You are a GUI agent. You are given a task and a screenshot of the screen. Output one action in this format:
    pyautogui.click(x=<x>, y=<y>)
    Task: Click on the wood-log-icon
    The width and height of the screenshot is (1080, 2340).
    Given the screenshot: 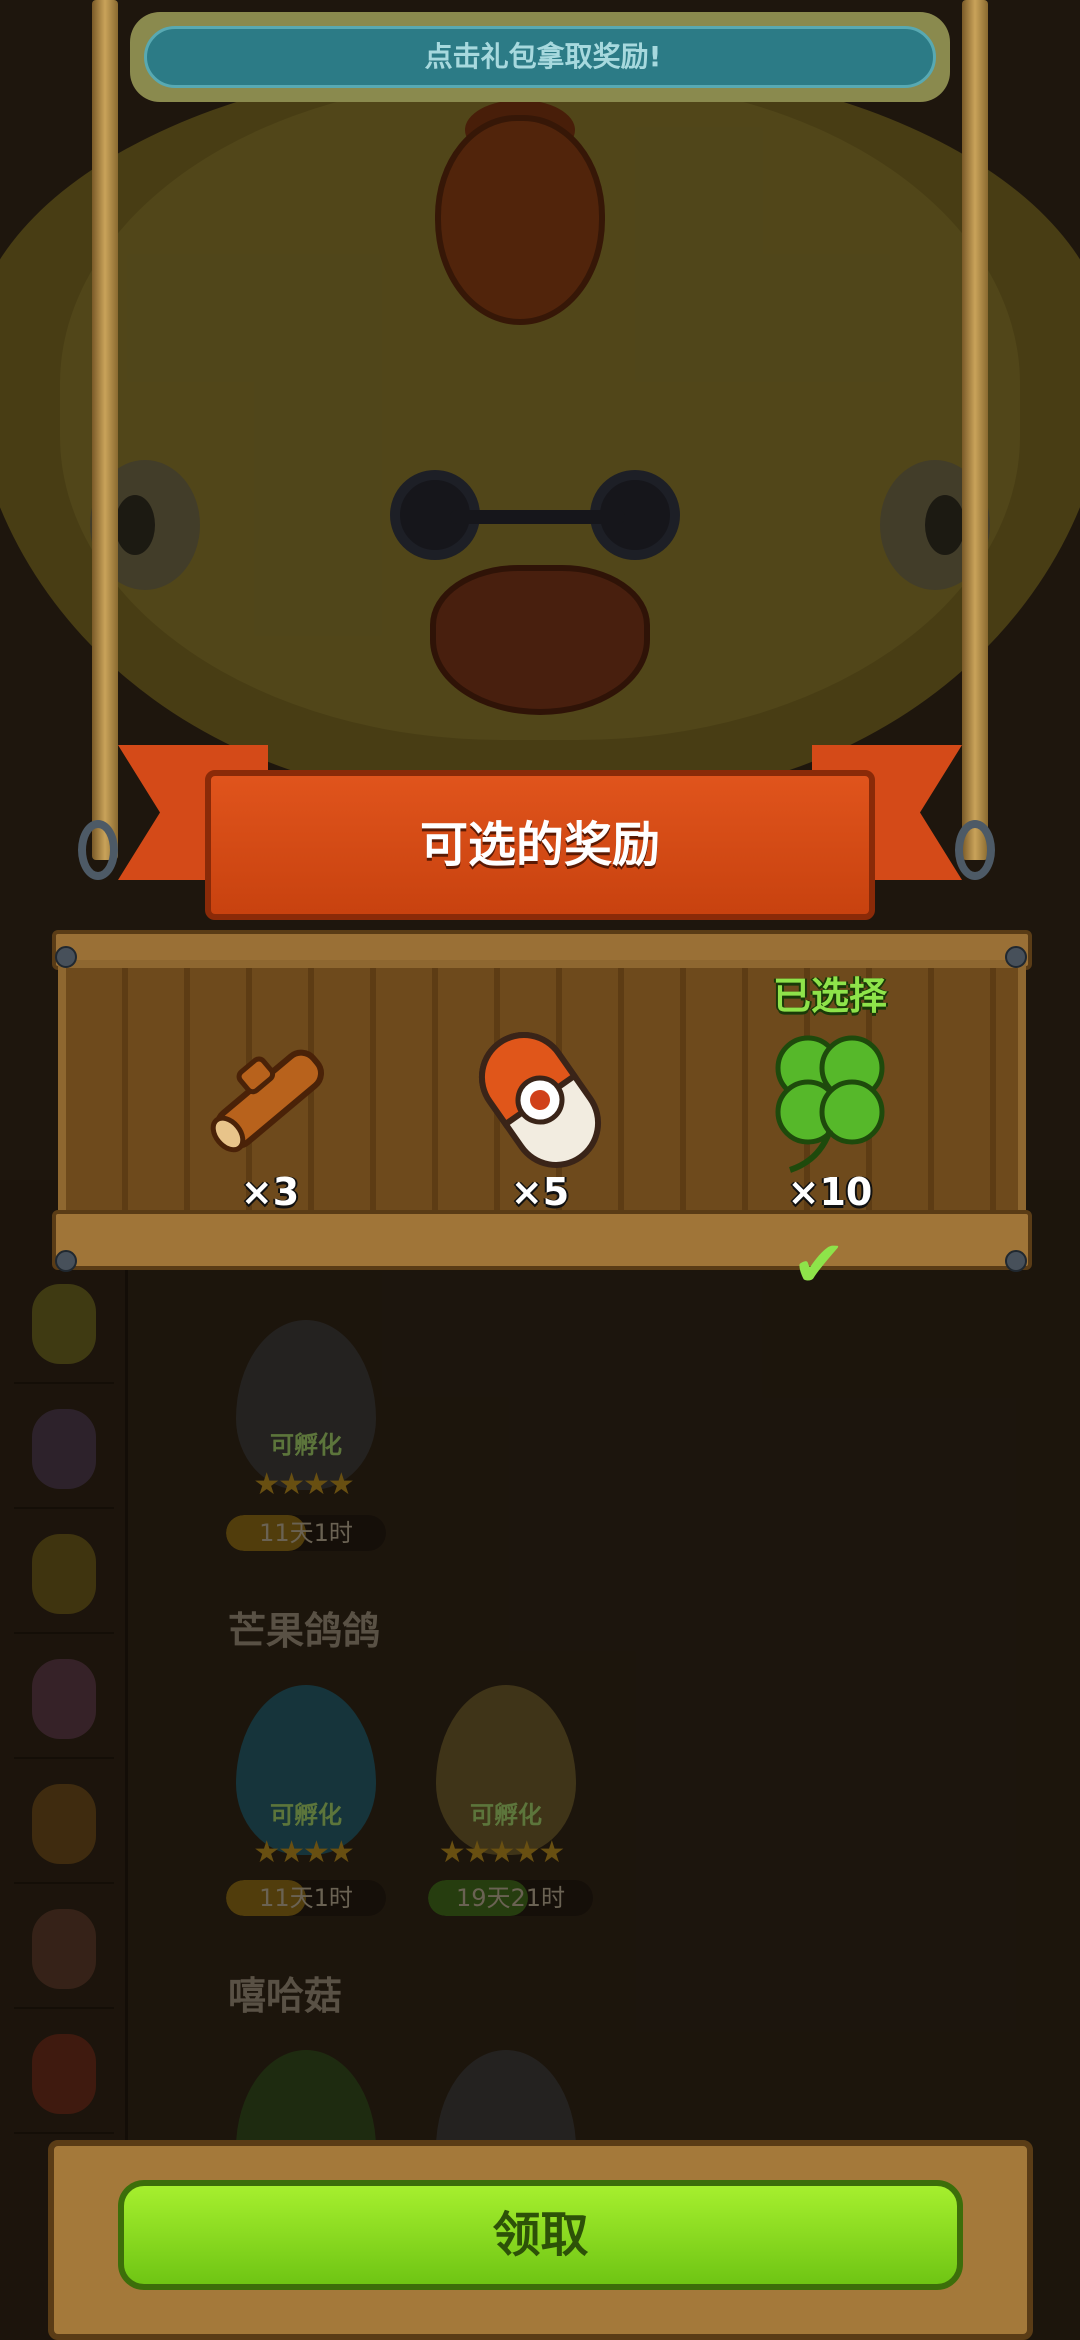 What is the action you would take?
    pyautogui.click(x=267, y=1101)
    